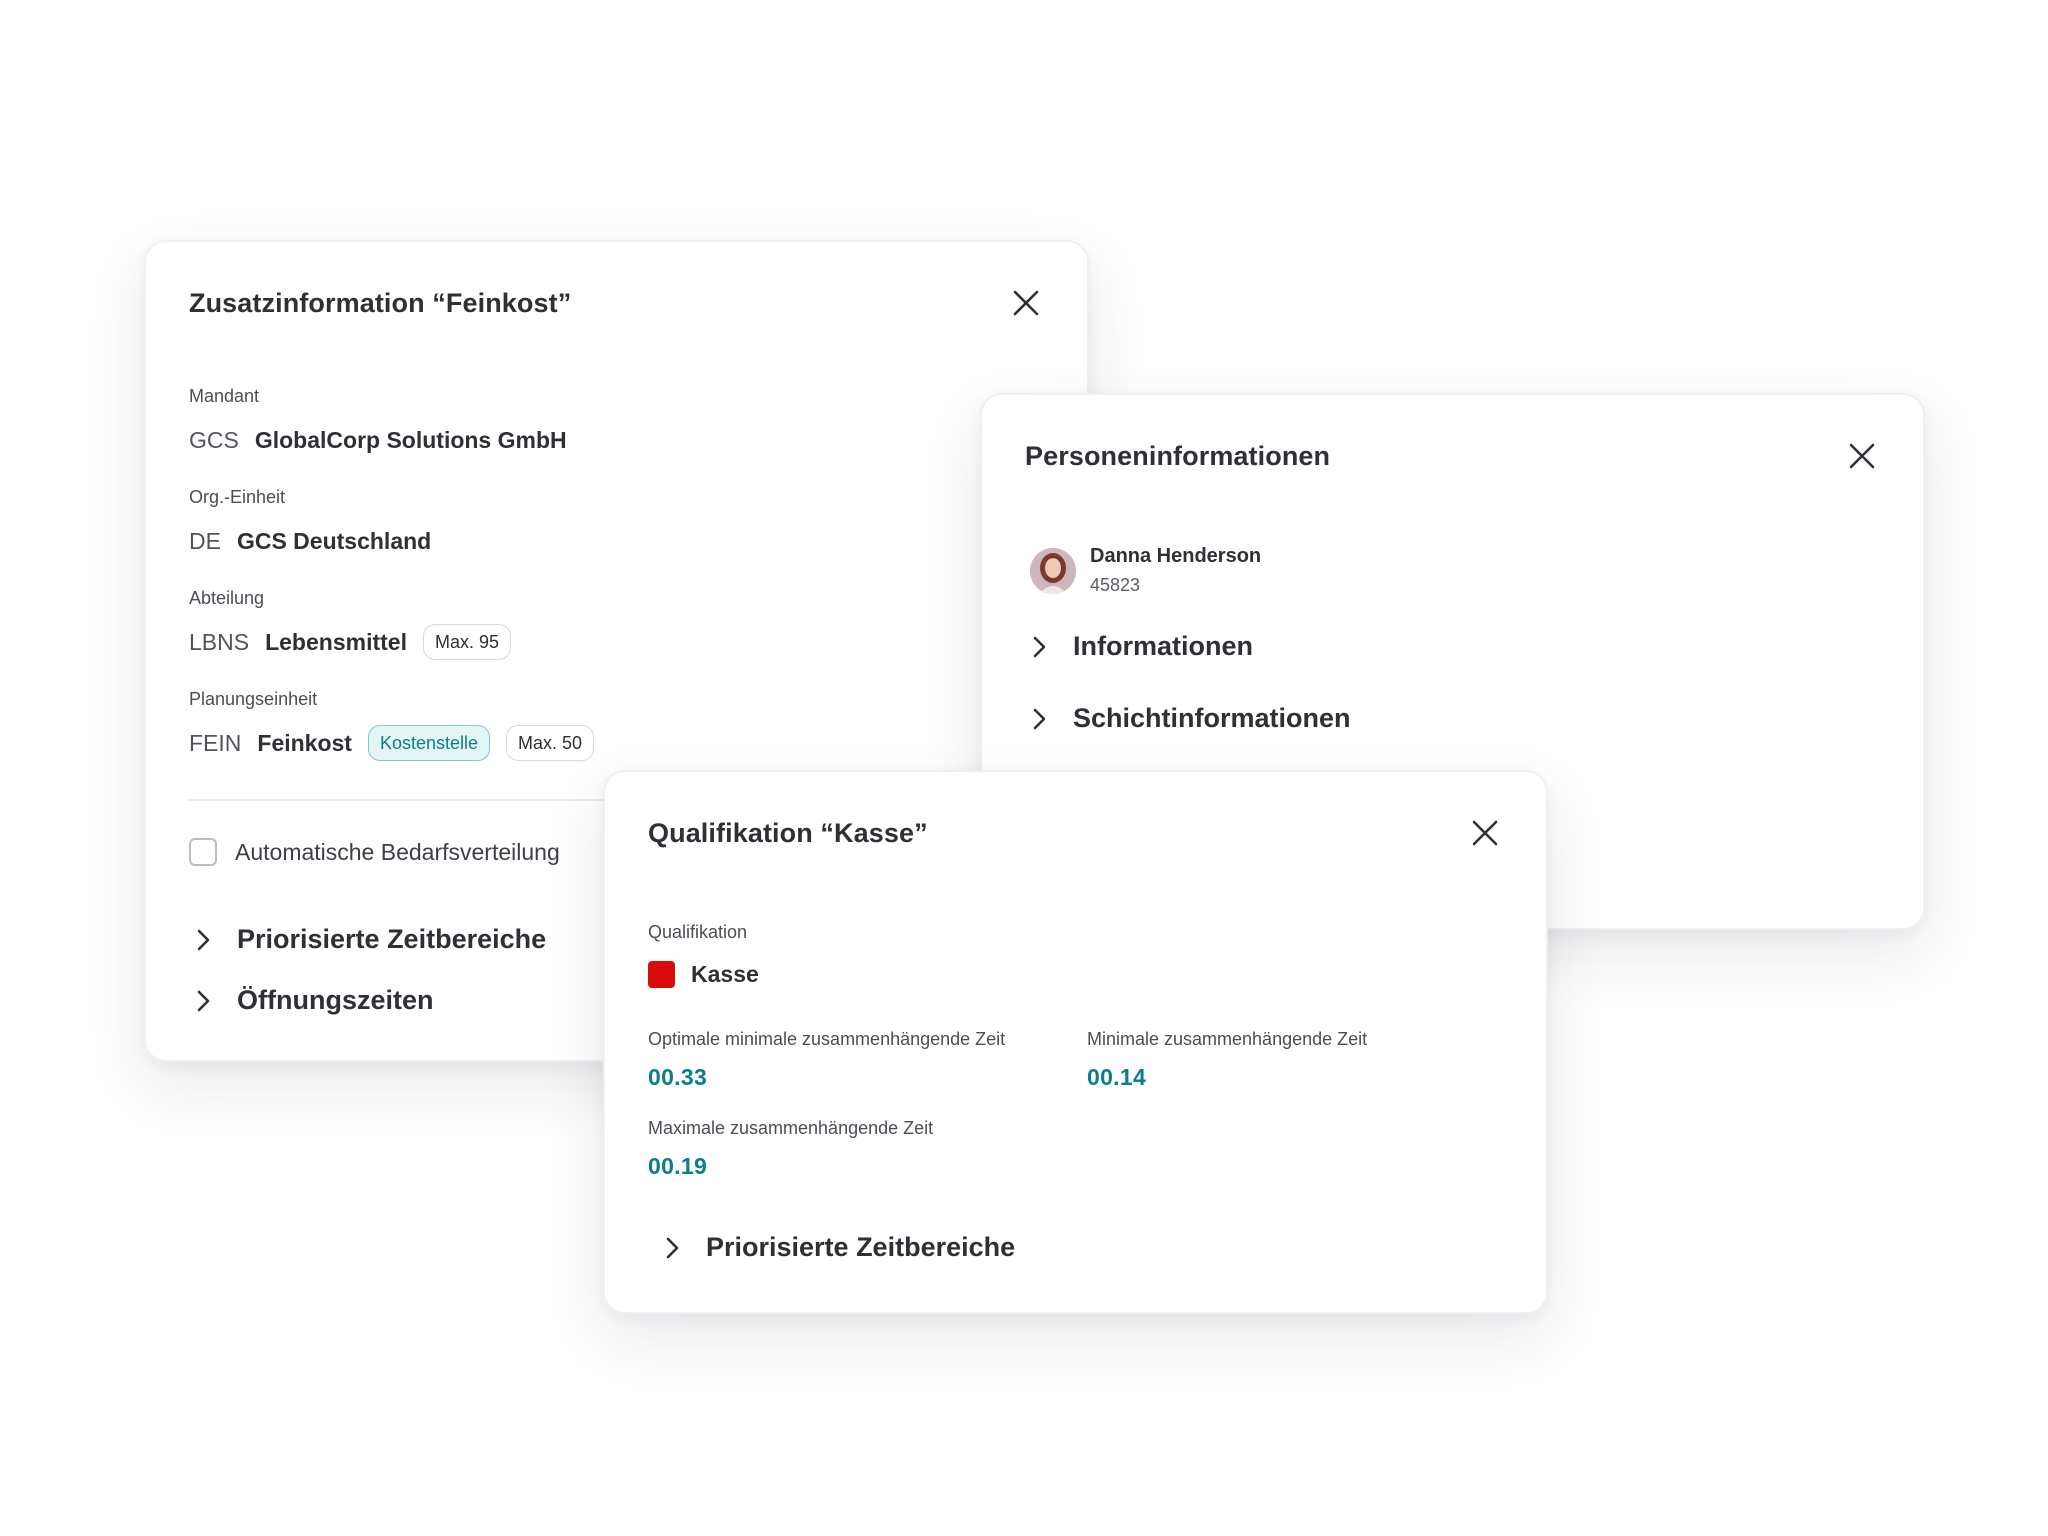  I want to click on stat-label-min: Minimale zusammenhängende Zeit, so click(1227, 1039).